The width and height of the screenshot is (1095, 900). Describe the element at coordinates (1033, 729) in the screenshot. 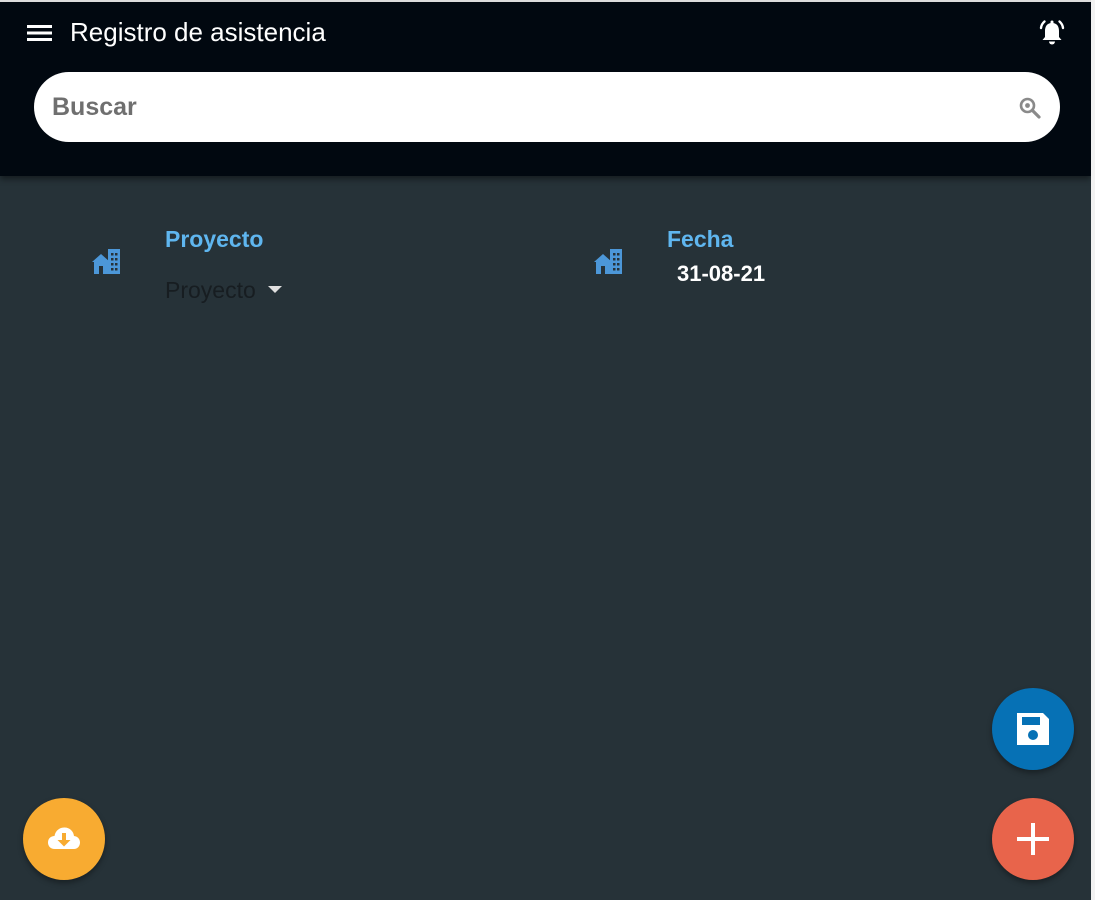

I see `save-button` at that location.